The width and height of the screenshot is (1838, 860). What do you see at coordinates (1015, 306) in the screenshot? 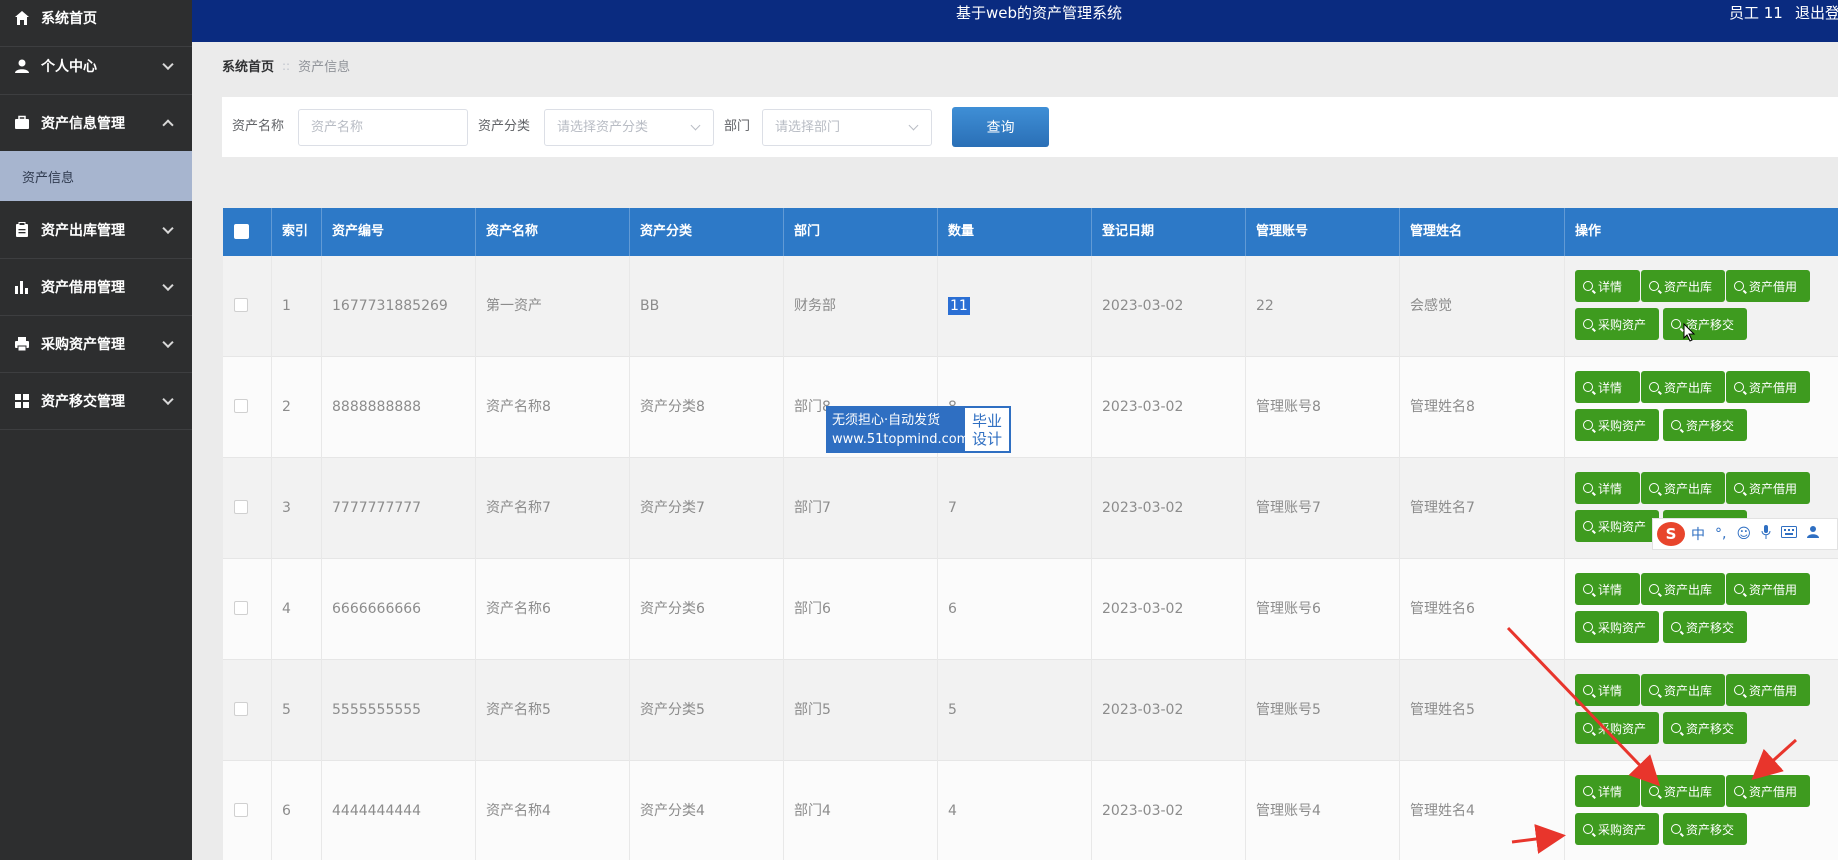
I see `cell-qty: 11` at bounding box center [1015, 306].